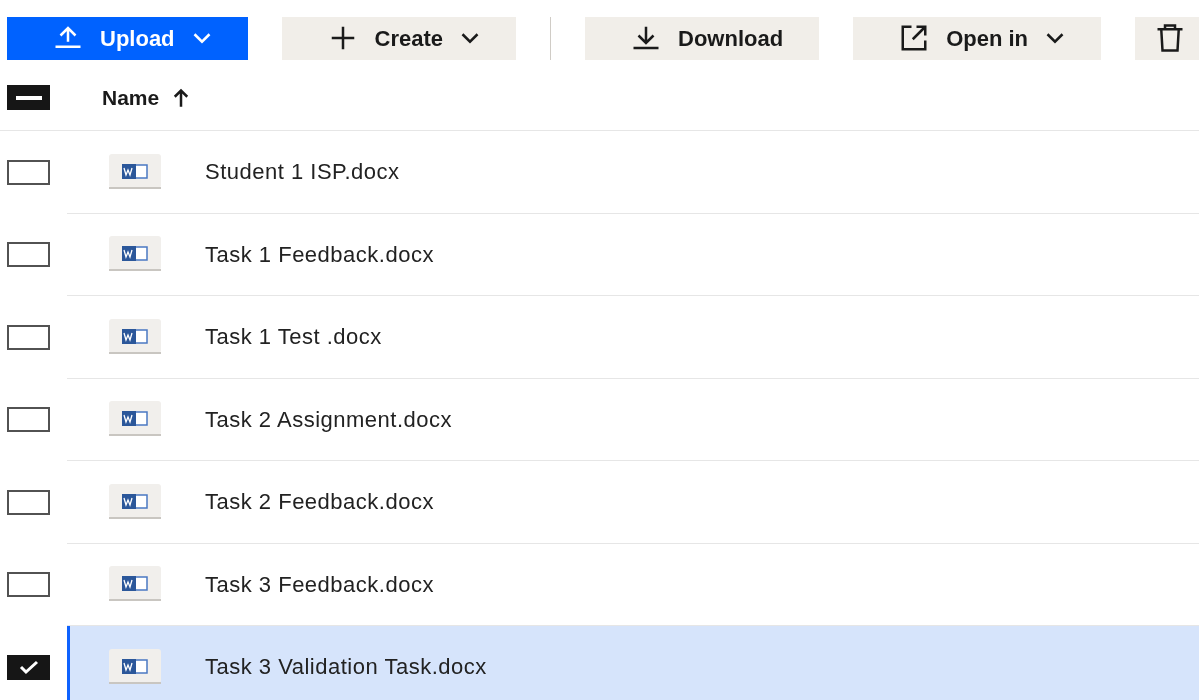  I want to click on row-background: Task 1 Test .docx, so click(633, 337).